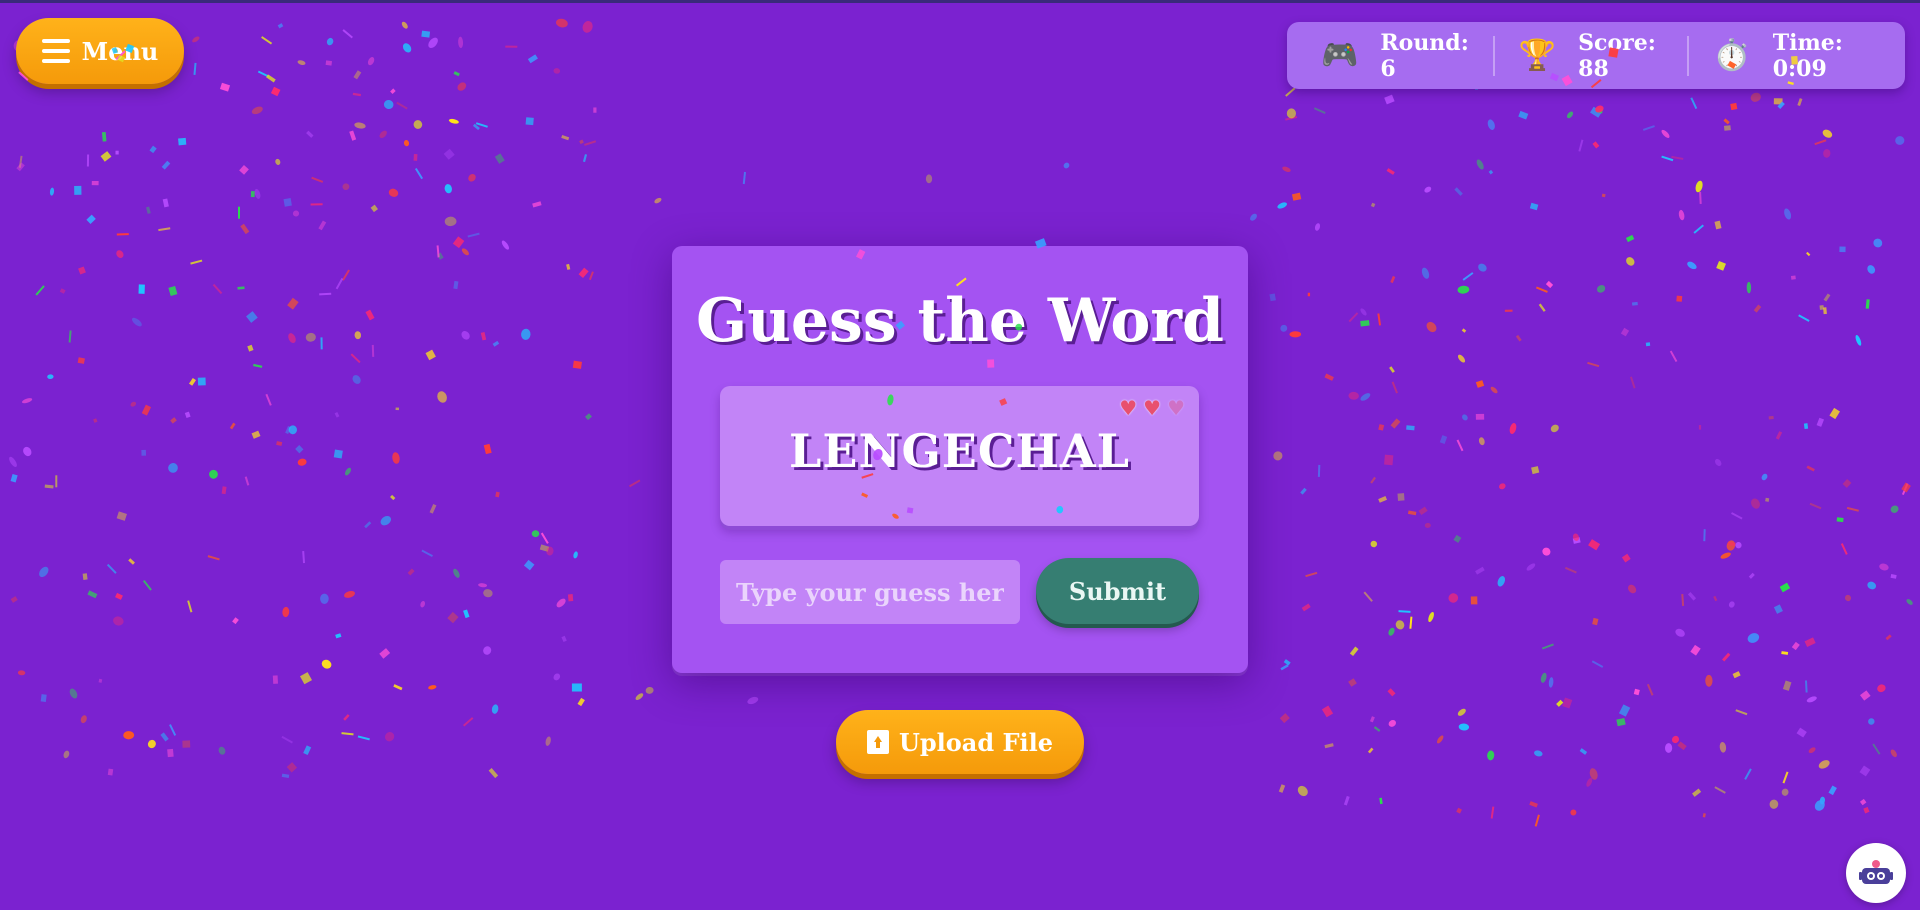 This screenshot has width=1920, height=910. Describe the element at coordinates (870, 592) in the screenshot. I see `guess-input` at that location.